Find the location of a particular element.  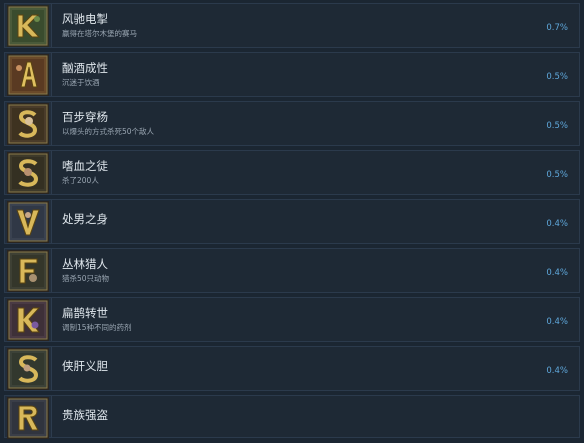

achievement-title: 酗酒成性 is located at coordinates (85, 68).